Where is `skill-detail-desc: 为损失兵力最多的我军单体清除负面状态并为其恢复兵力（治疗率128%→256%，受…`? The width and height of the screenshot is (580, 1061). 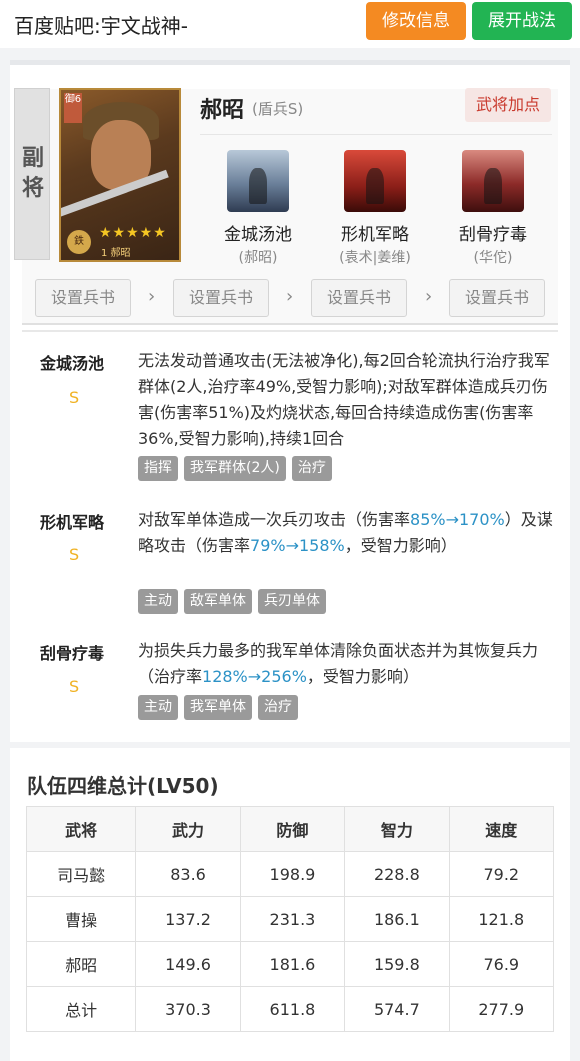
skill-detail-desc: 为损失兵力最多的我军单体清除负面状态并为其恢复兵力（治疗率128%→256%，受… is located at coordinates (347, 664).